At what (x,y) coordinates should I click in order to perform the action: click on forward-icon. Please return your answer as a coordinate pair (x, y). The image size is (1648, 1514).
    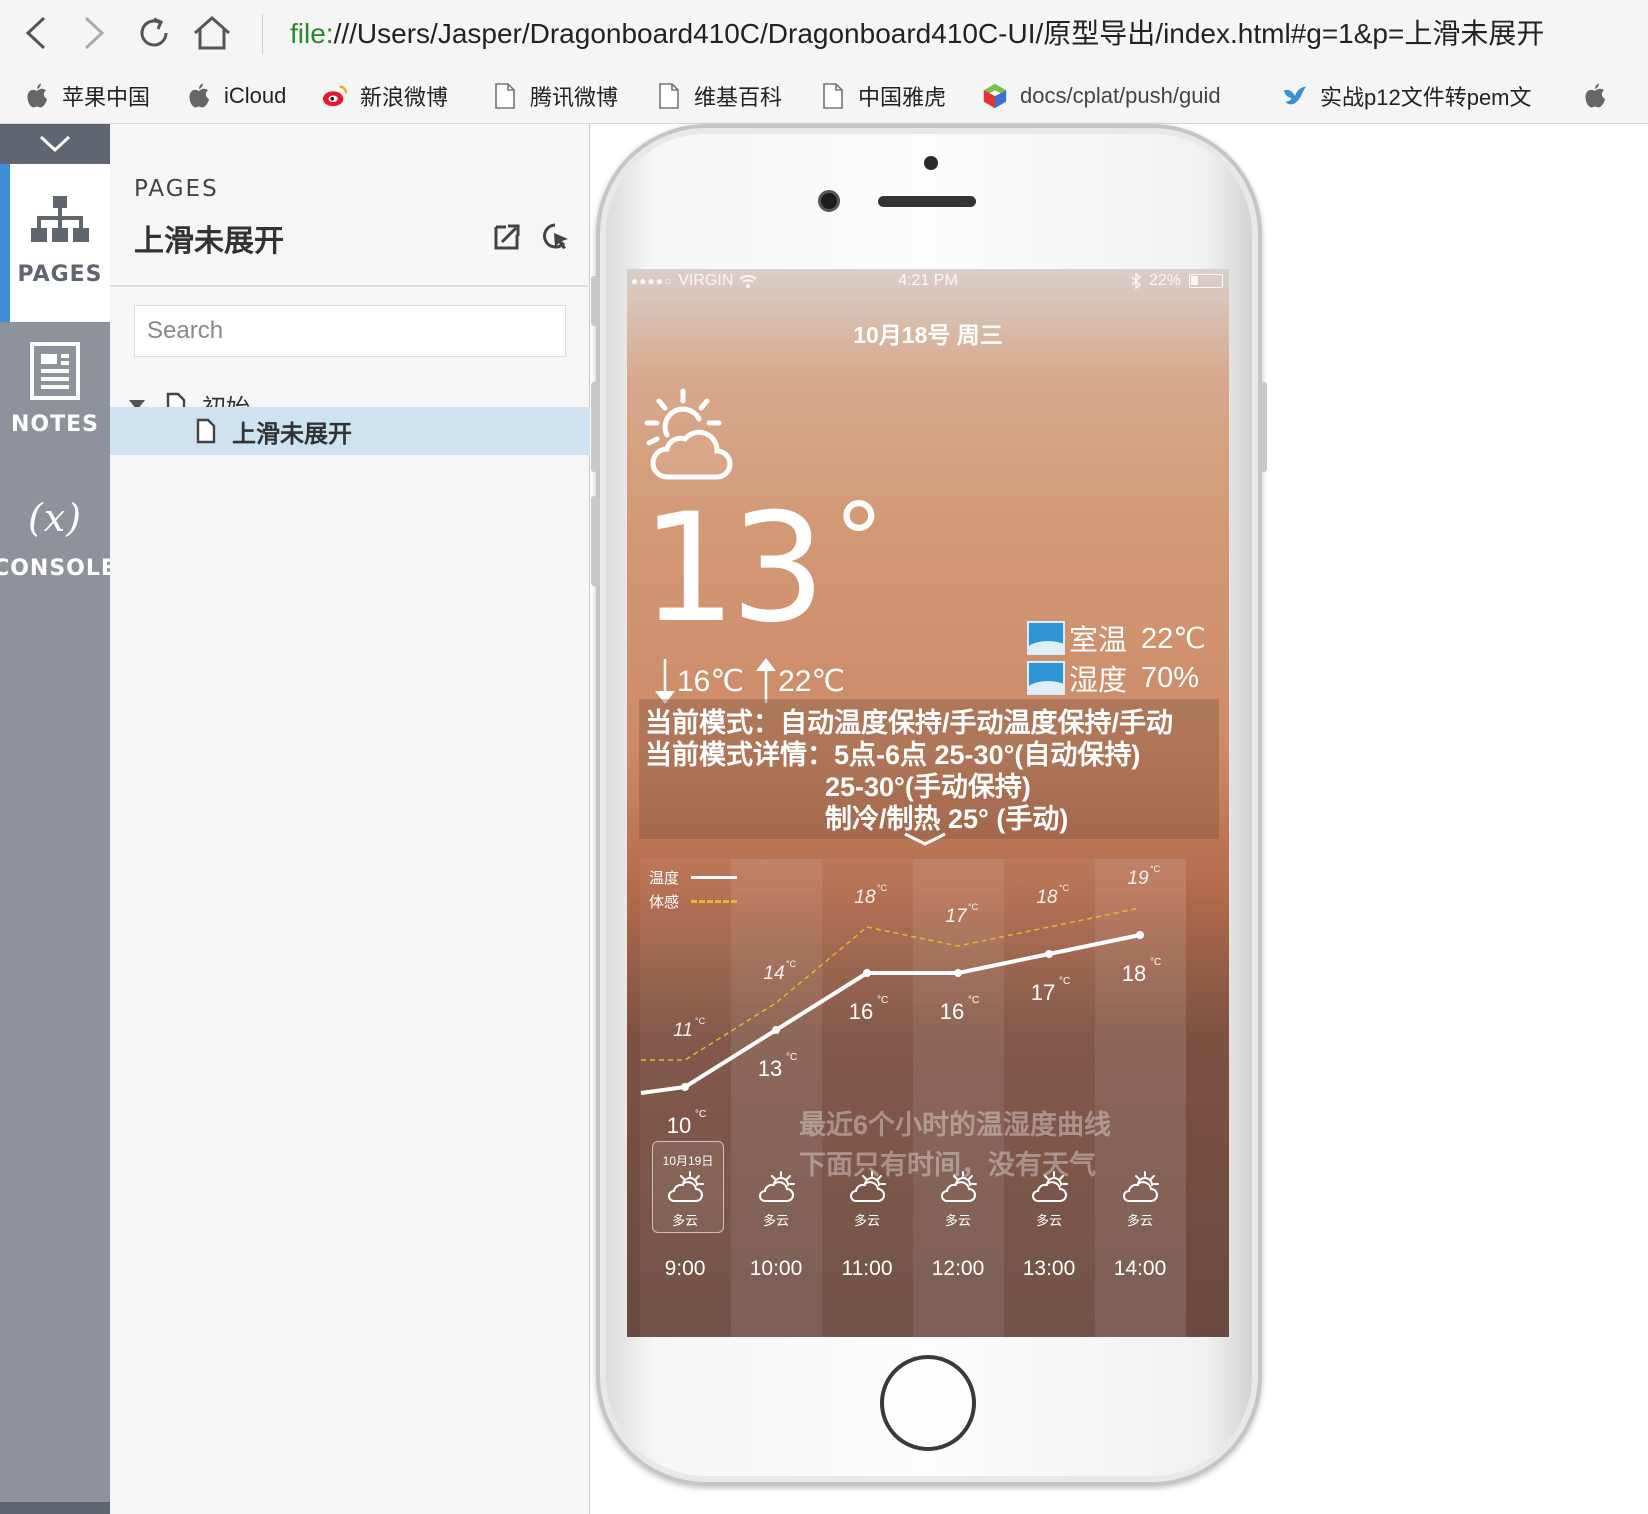
    Looking at the image, I should click on (94, 33).